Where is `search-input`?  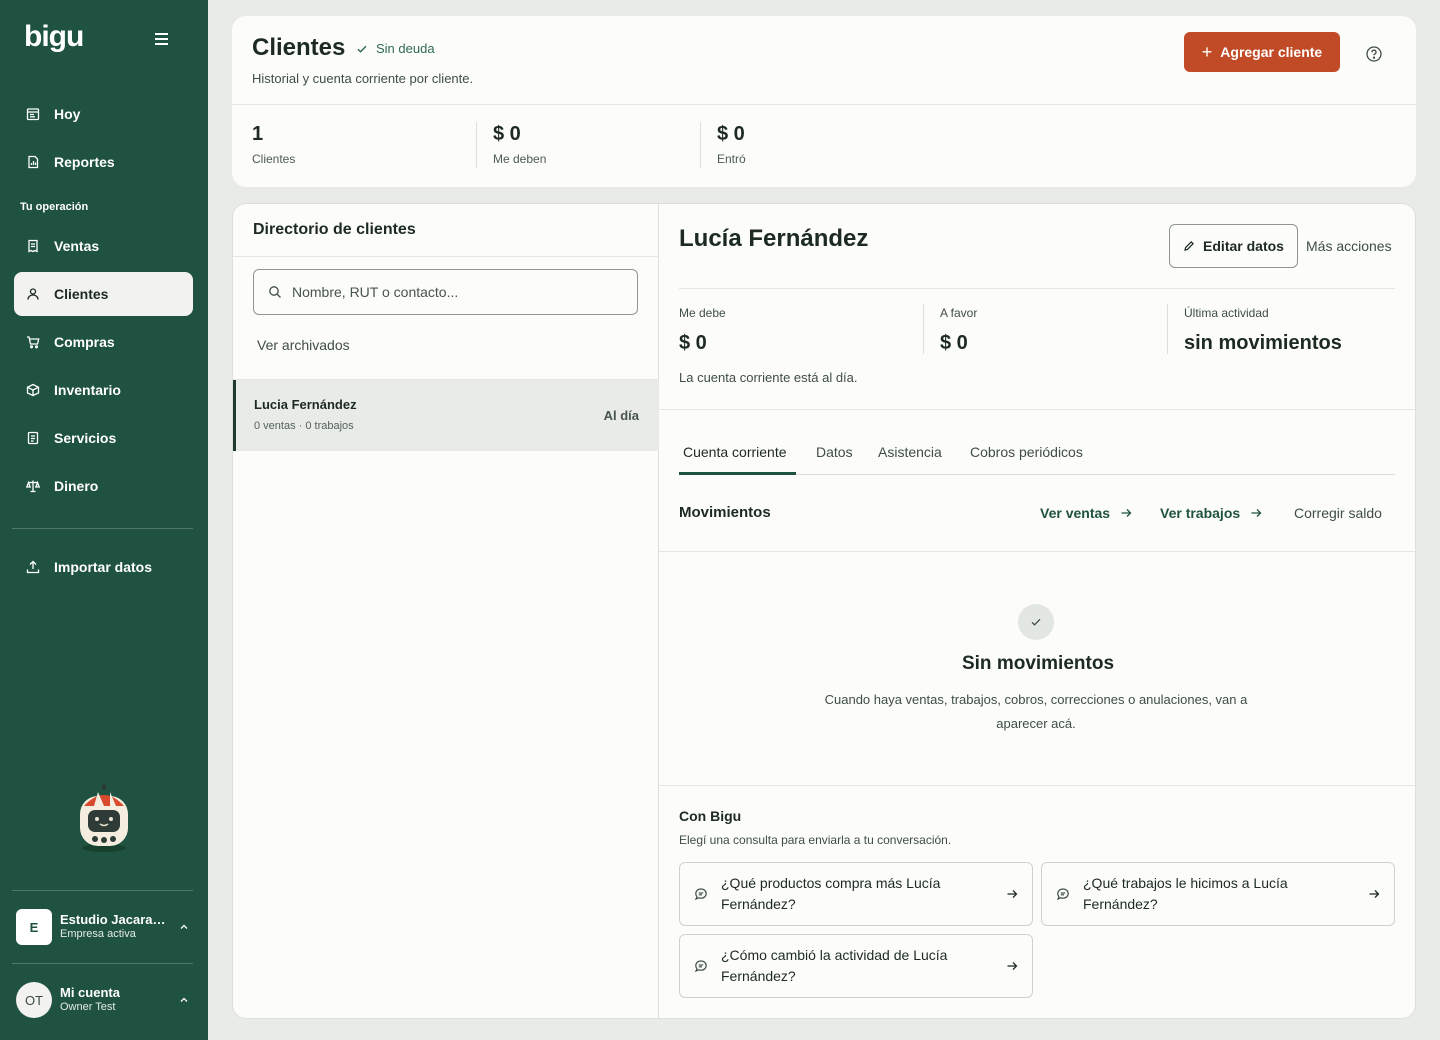 search-input is located at coordinates (452, 292).